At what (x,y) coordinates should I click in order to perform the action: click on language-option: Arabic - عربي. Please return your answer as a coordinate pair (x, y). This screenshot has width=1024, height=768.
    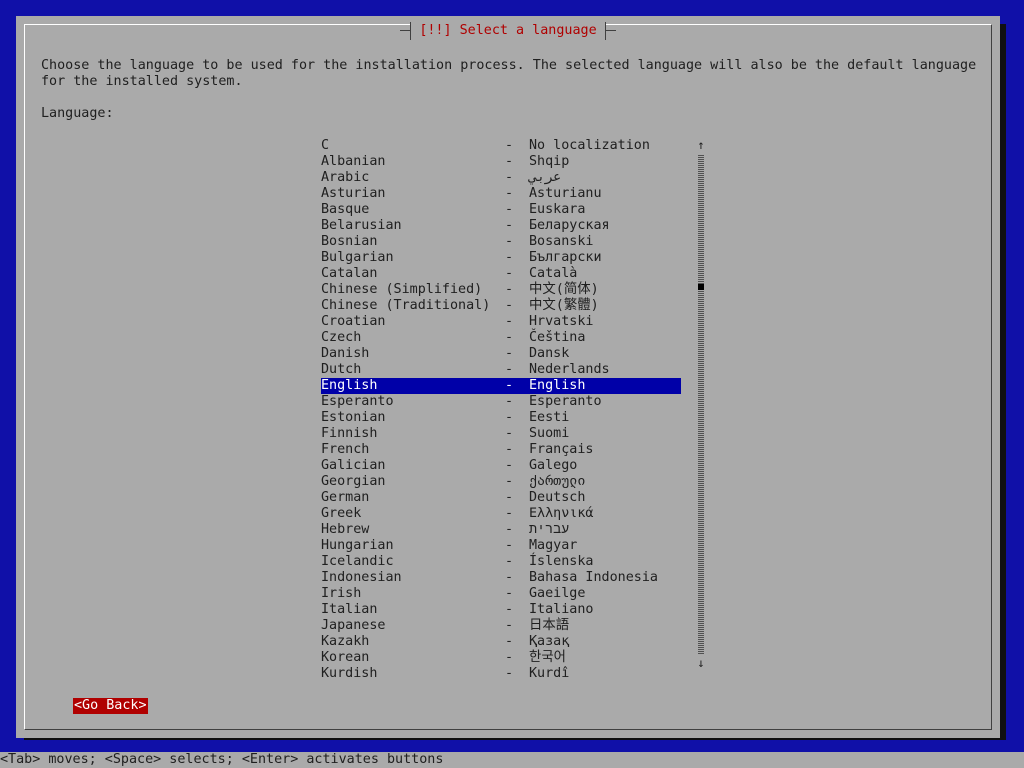
    Looking at the image, I should click on (501, 178).